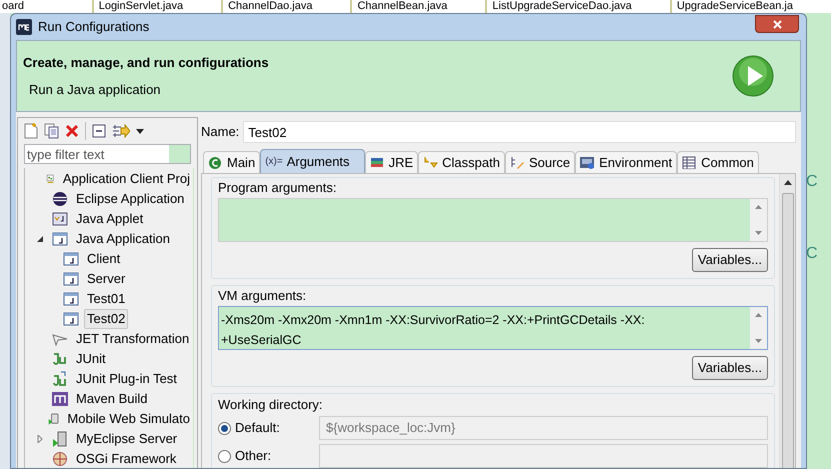  I want to click on osgi-icon, so click(60, 459).